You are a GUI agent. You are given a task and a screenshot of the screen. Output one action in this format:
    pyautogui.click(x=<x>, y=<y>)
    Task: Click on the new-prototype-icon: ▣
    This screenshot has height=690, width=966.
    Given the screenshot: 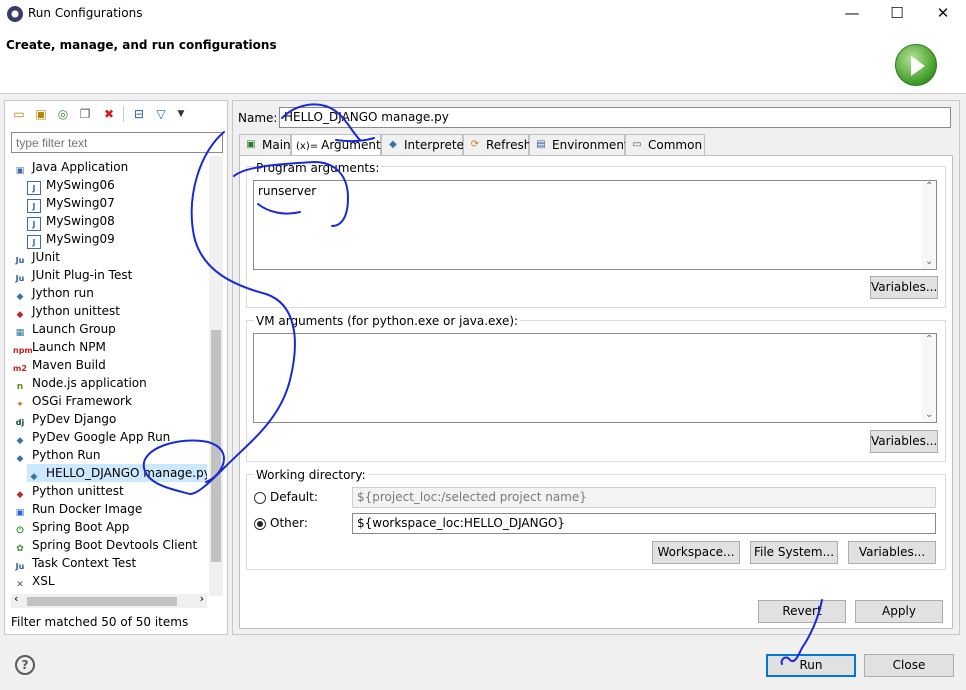 What is the action you would take?
    pyautogui.click(x=41, y=114)
    